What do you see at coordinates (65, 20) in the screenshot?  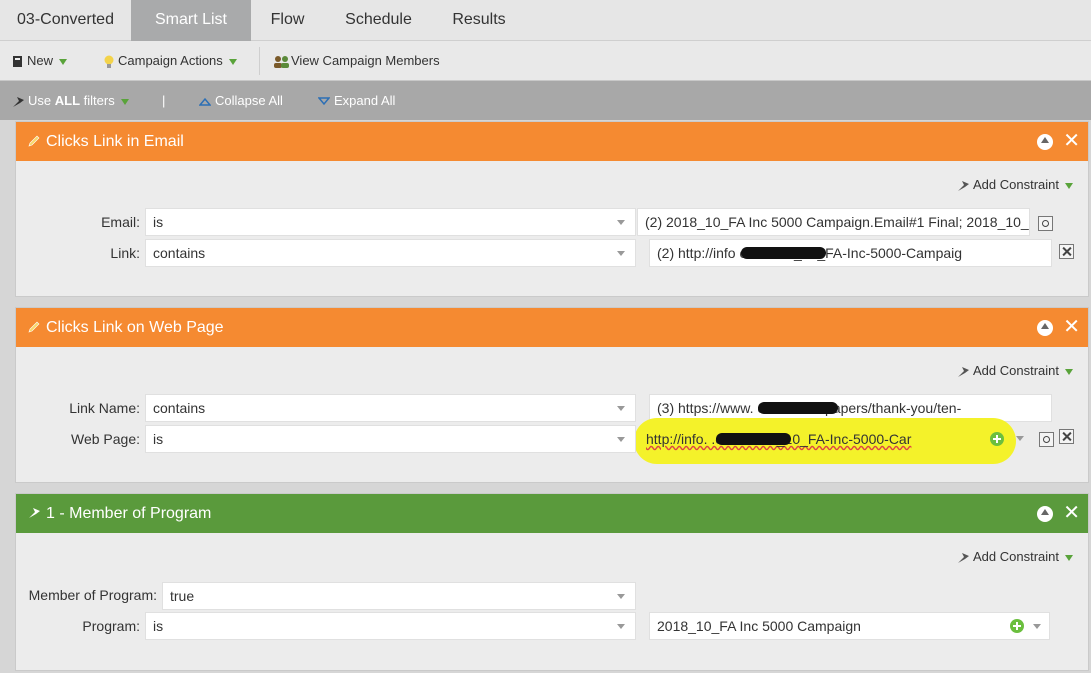 I see `tab-program: 03-Converted` at bounding box center [65, 20].